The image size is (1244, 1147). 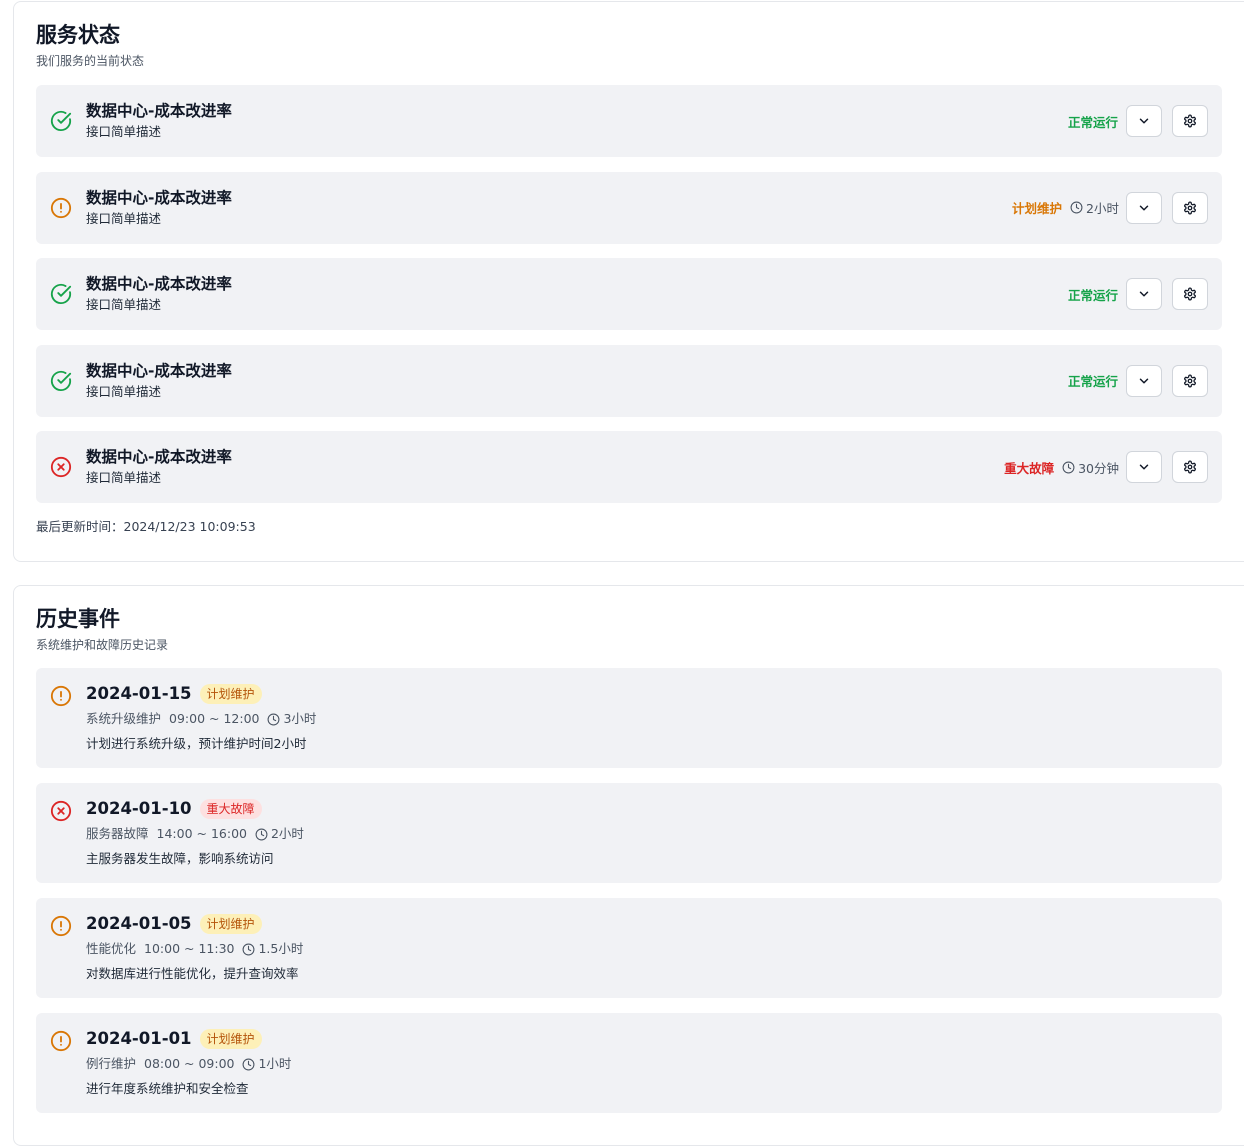 I want to click on duration-indicator: 3小时, so click(x=291, y=719).